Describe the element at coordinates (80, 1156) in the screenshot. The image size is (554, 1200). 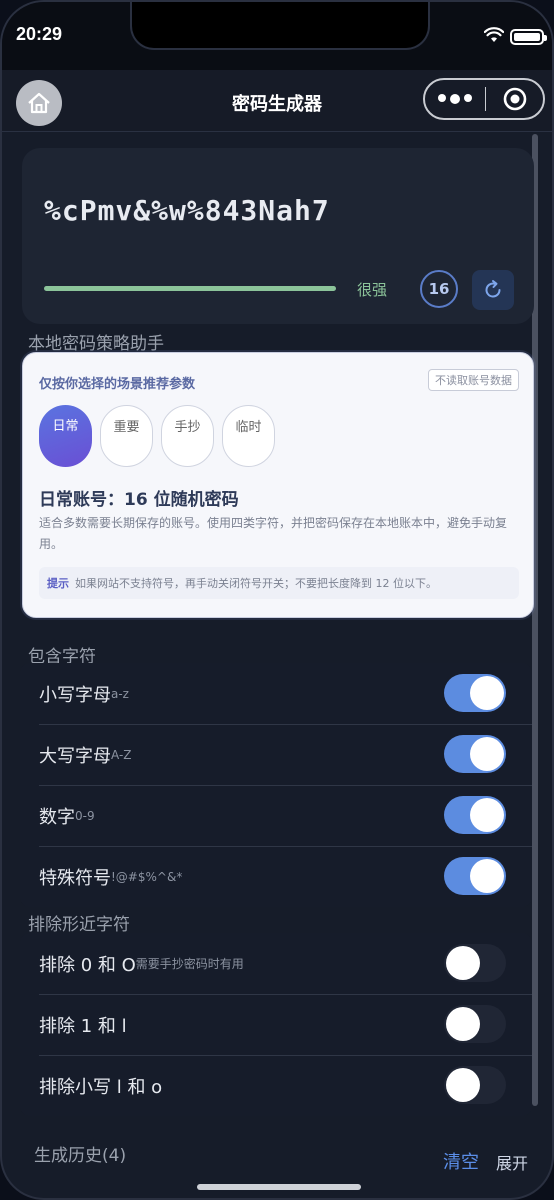
I see `history-title: 生成历史(4)` at that location.